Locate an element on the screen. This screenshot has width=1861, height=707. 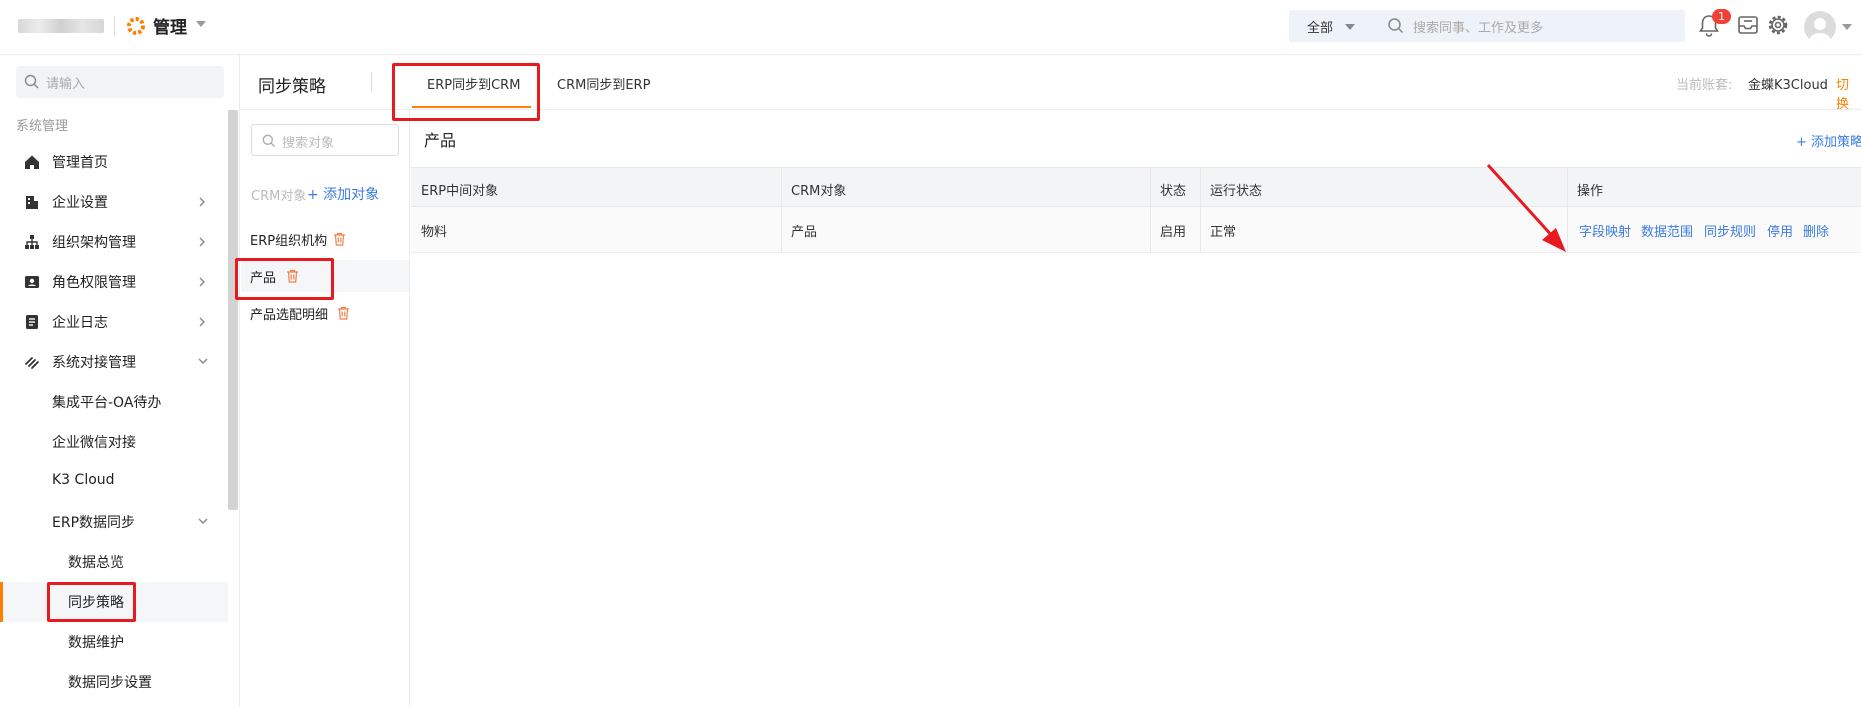
org-chart-icon is located at coordinates (32, 242).